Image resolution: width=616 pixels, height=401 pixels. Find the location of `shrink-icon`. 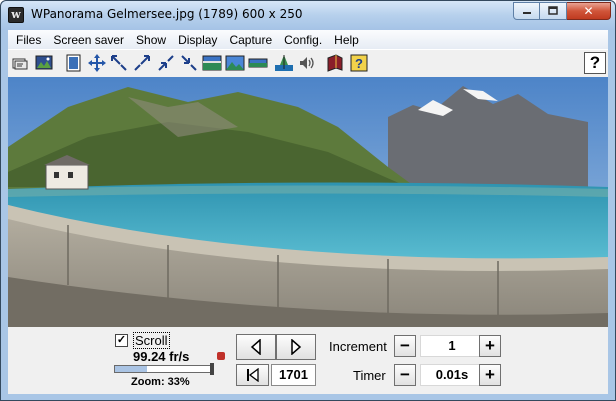

shrink-icon is located at coordinates (166, 63).